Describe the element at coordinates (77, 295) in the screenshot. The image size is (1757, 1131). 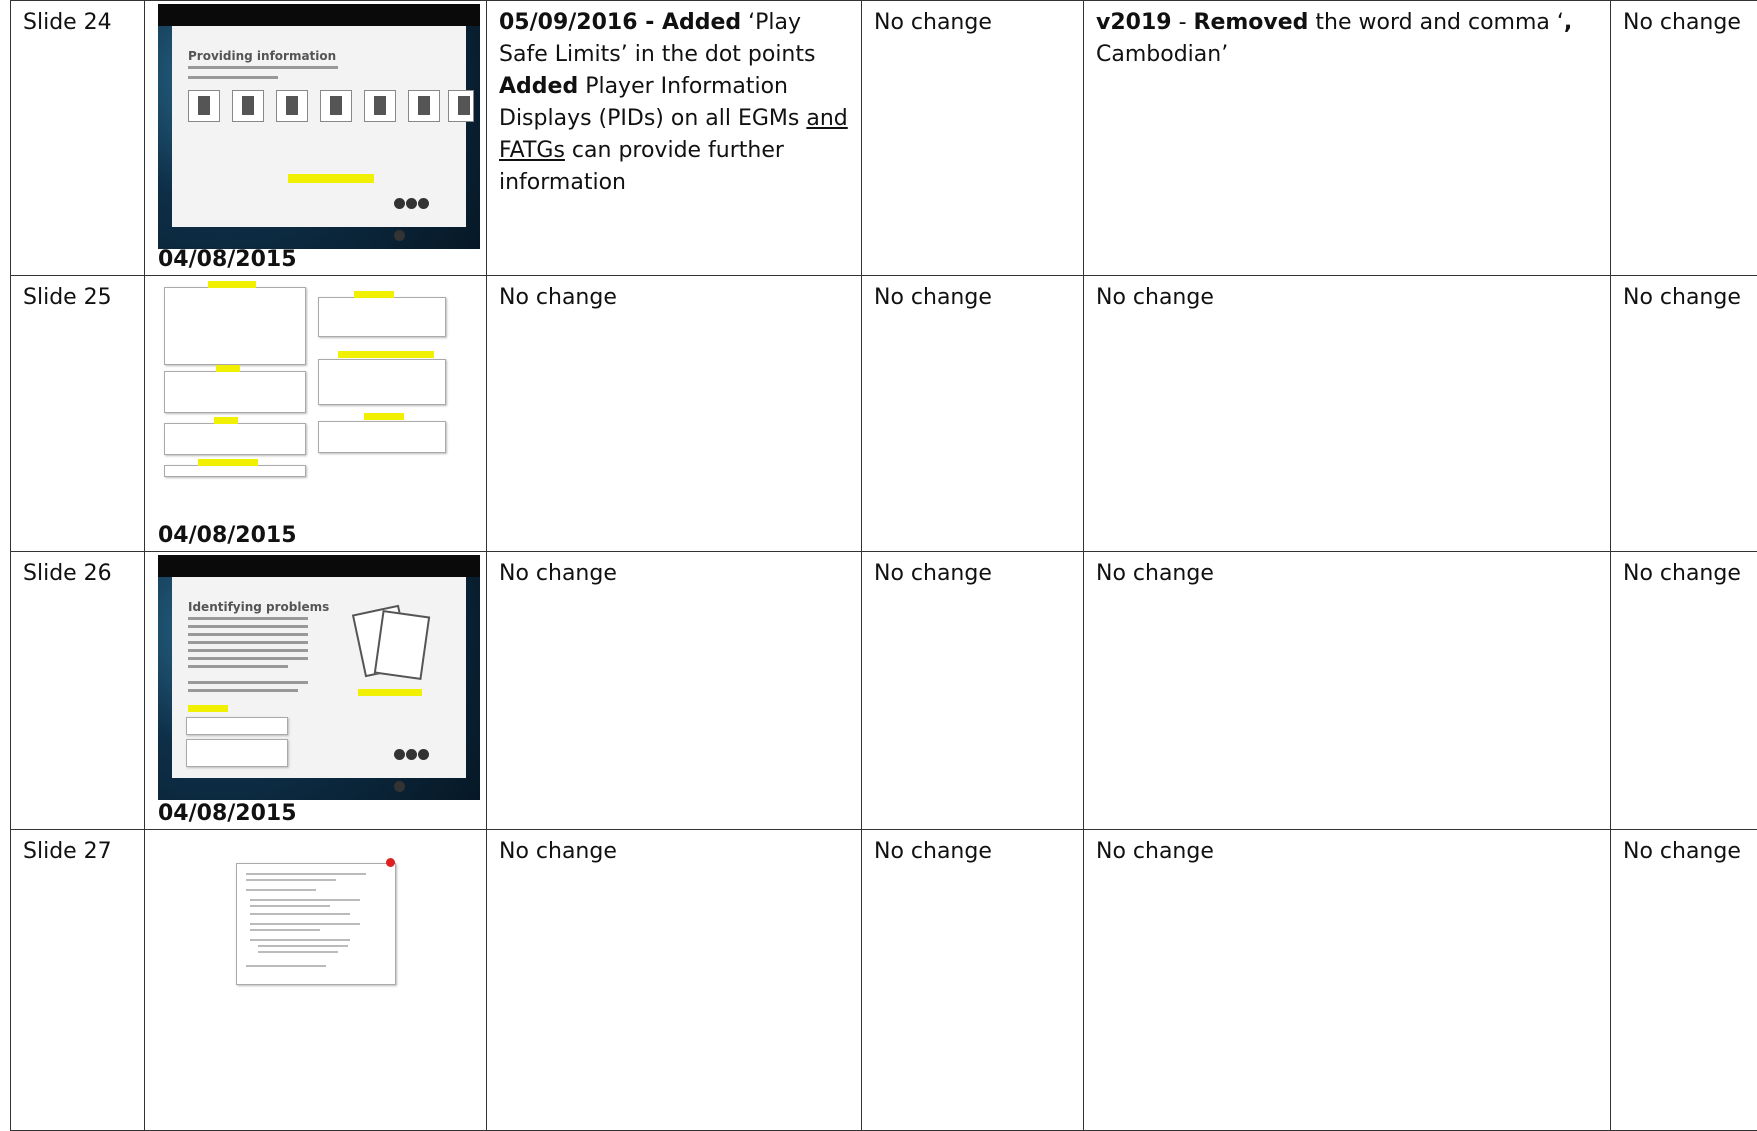
I see `slide-label: Slide 25` at that location.